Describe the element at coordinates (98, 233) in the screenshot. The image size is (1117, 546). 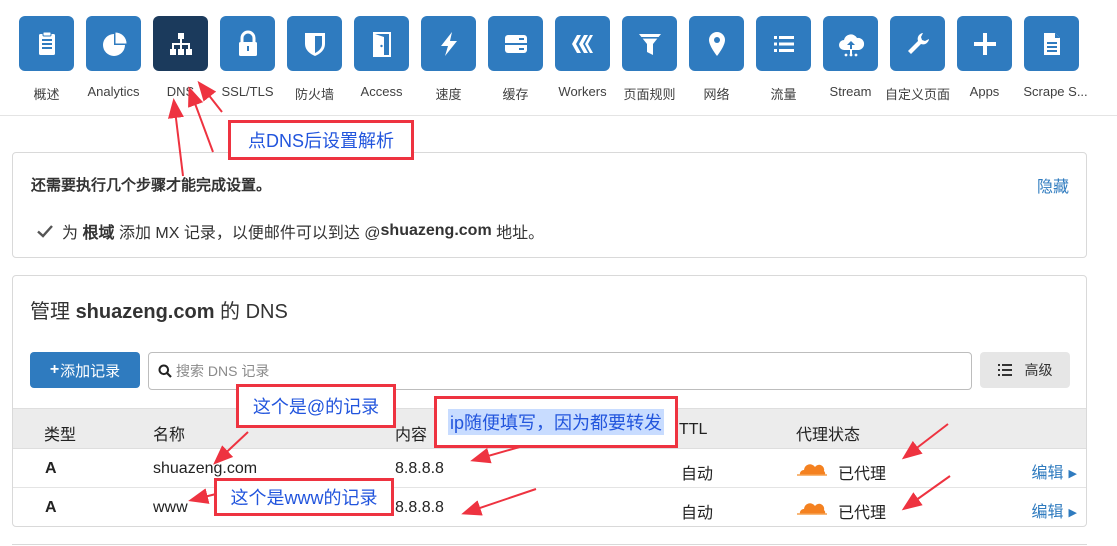
I see `step-text-root: 根域` at that location.